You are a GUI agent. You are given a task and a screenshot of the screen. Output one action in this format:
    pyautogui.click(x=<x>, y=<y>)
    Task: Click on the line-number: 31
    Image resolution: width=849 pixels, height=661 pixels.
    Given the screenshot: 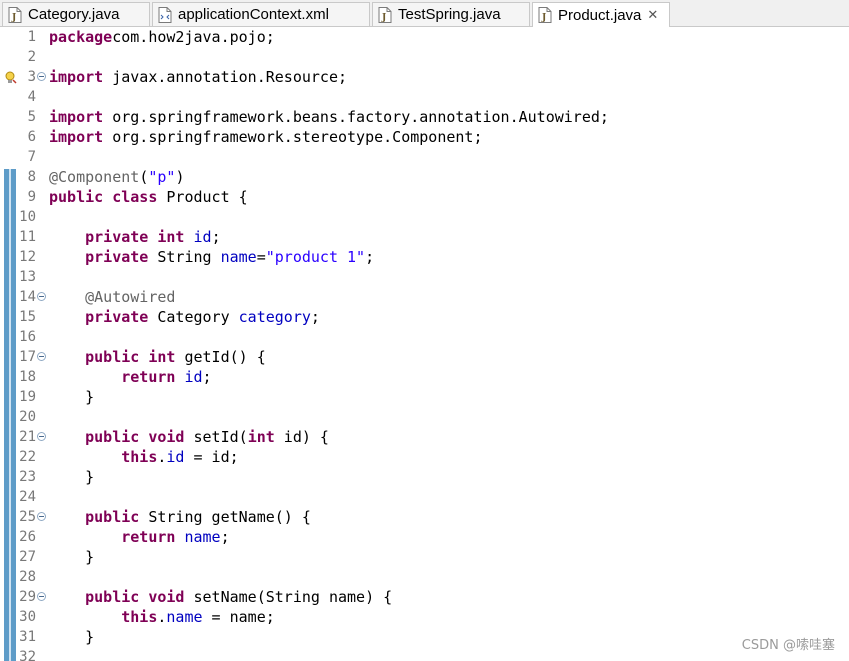 What is the action you would take?
    pyautogui.click(x=27, y=637)
    